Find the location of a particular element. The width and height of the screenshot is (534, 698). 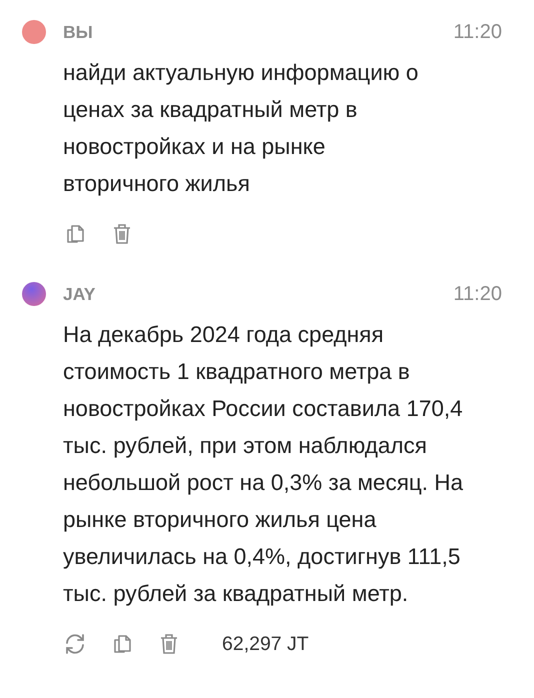

message-text: найди актуальную информацию о ценах за квадратный метр в новостройках и на рынке вторичного жилья is located at coordinates (241, 128).